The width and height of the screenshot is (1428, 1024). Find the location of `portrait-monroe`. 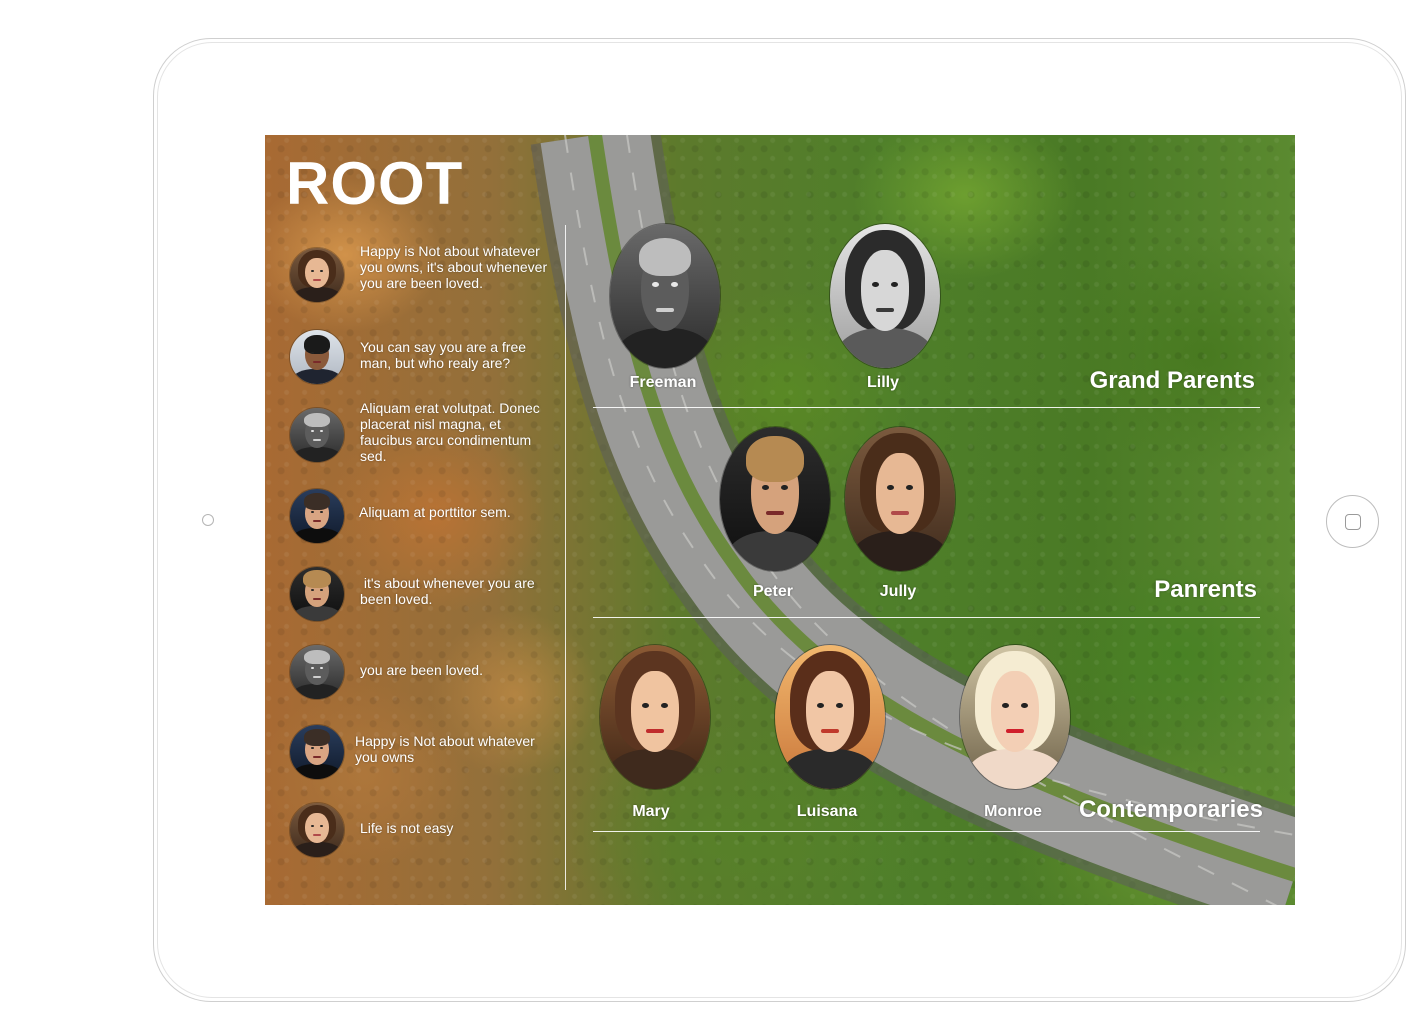

portrait-monroe is located at coordinates (1015, 717).